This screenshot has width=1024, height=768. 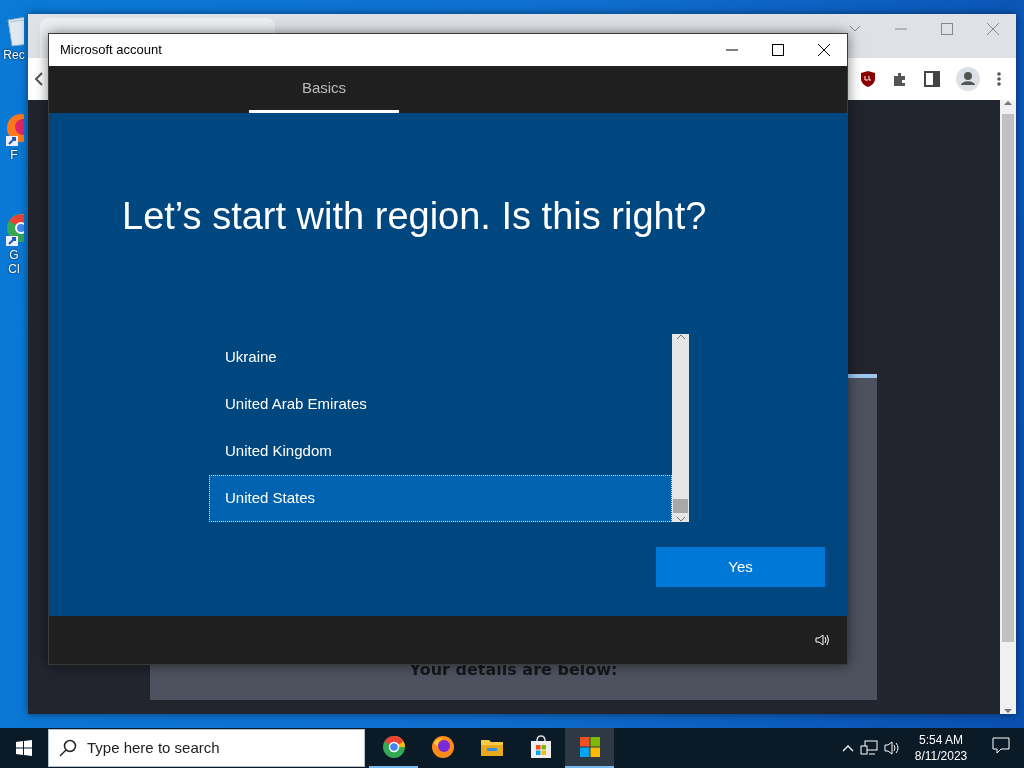 I want to click on shield-icon, so click(x=868, y=79).